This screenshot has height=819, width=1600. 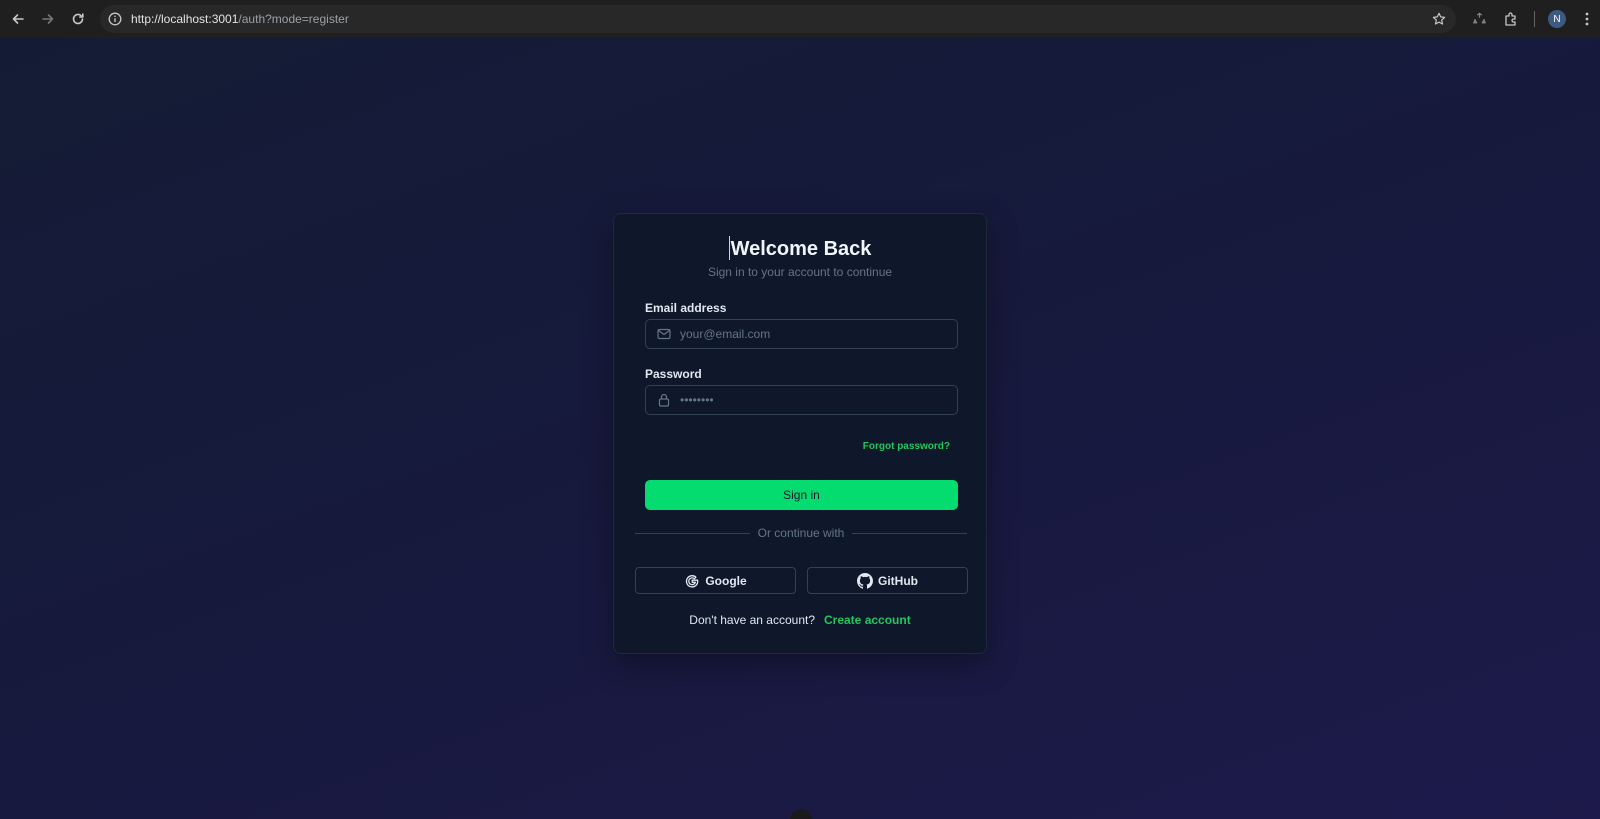 What do you see at coordinates (729, 248) in the screenshot?
I see `text-caret` at bounding box center [729, 248].